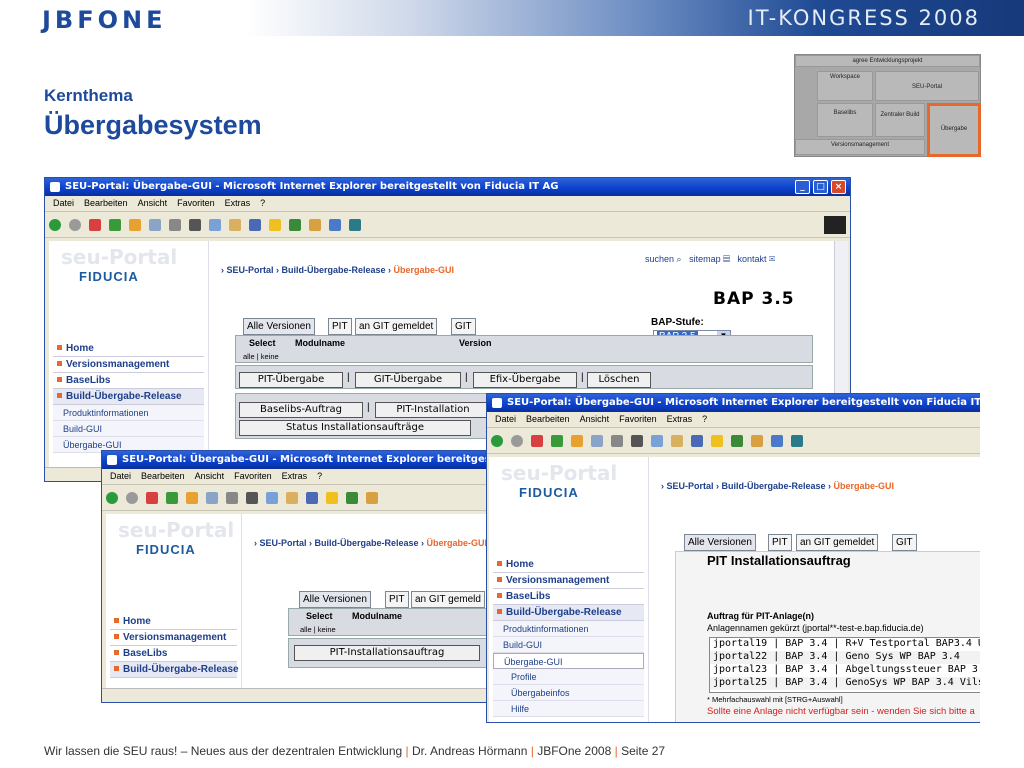 This screenshot has height=768, width=1024. Describe the element at coordinates (173, 622) in the screenshot. I see `nav-home: Home` at that location.